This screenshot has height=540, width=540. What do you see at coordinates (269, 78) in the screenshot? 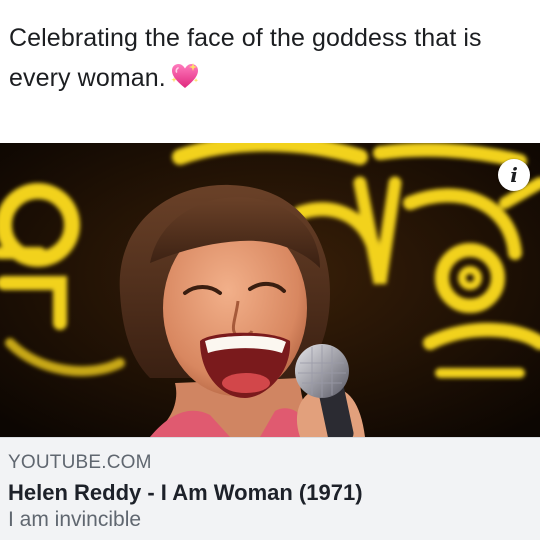
I see `post-text-line-2: every woman.` at bounding box center [269, 78].